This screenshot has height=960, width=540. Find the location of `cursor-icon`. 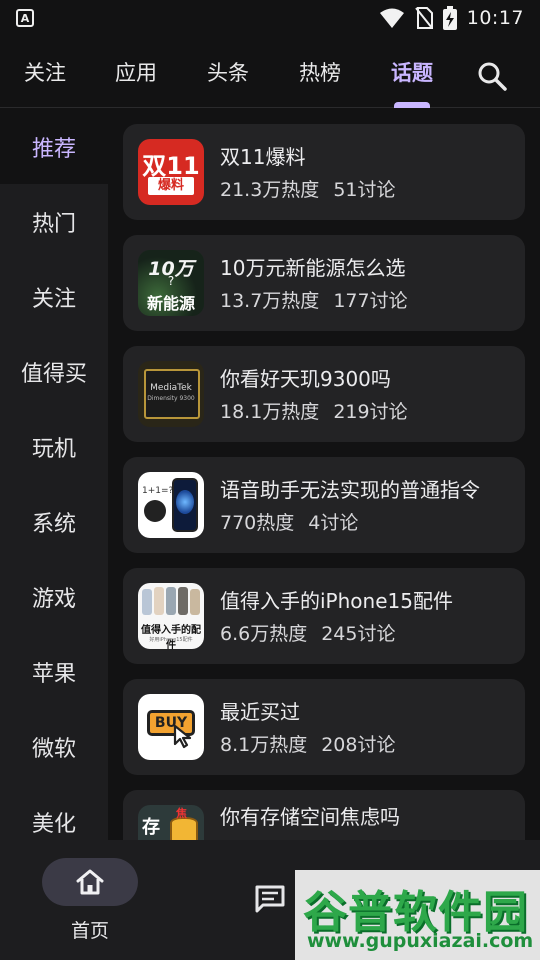

cursor-icon is located at coordinates (182, 736).